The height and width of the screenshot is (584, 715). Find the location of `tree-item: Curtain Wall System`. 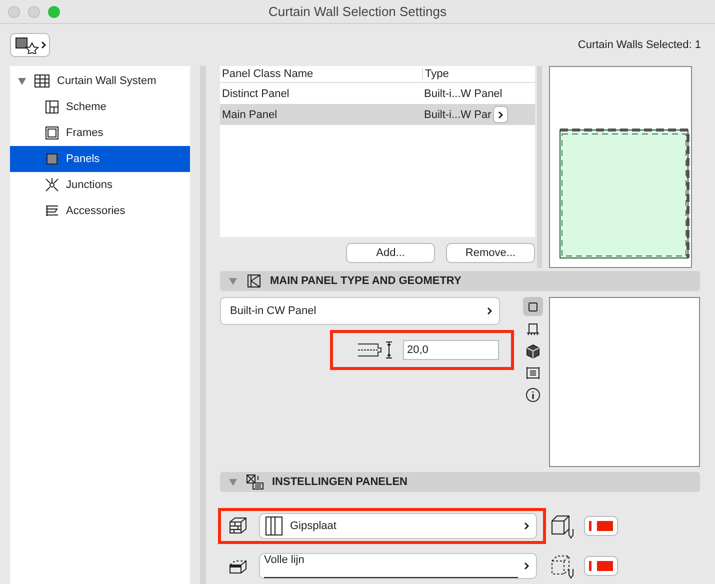

tree-item: Curtain Wall System is located at coordinates (100, 81).